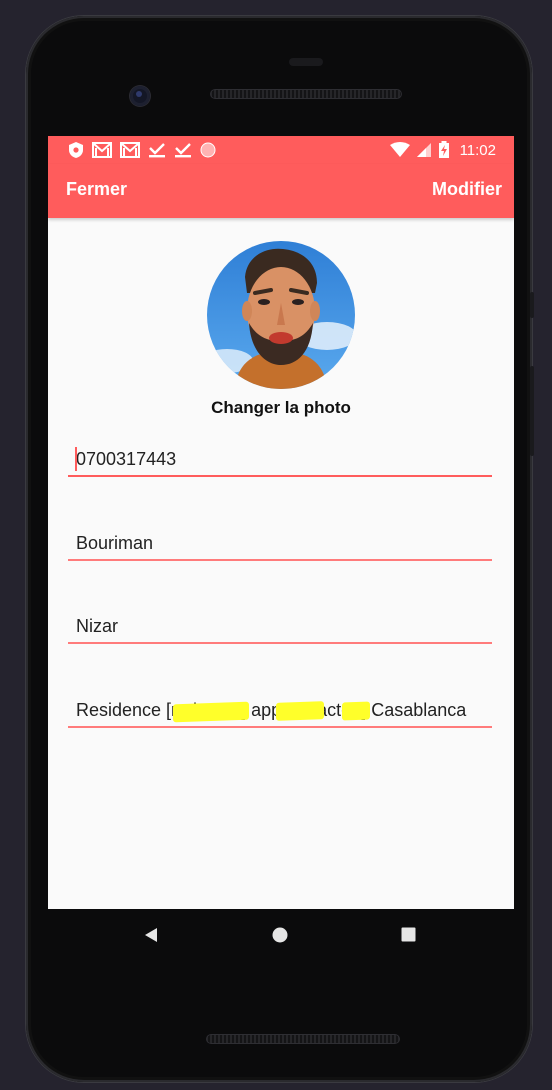  Describe the element at coordinates (151, 935) in the screenshot. I see `back-icon` at that location.